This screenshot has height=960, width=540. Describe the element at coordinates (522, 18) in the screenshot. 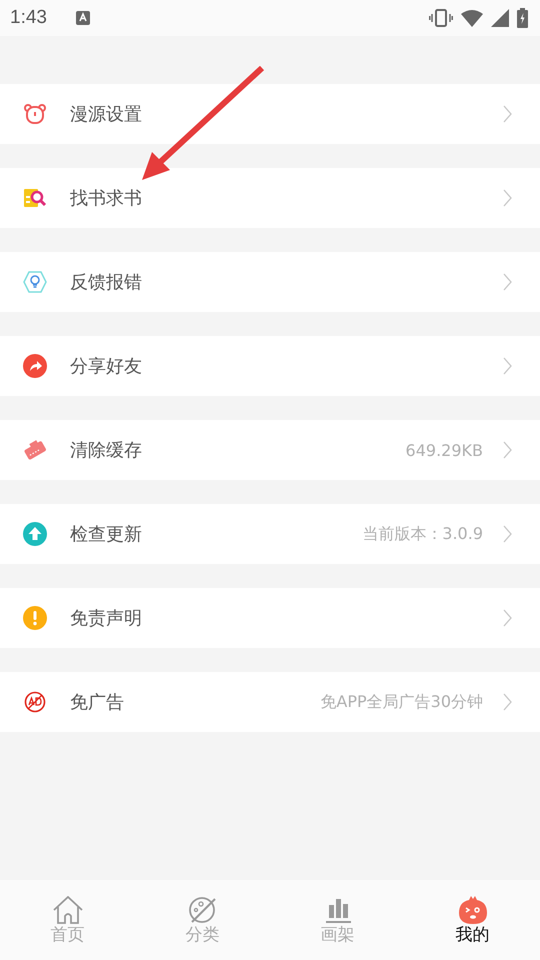

I see `battery-icon` at that location.